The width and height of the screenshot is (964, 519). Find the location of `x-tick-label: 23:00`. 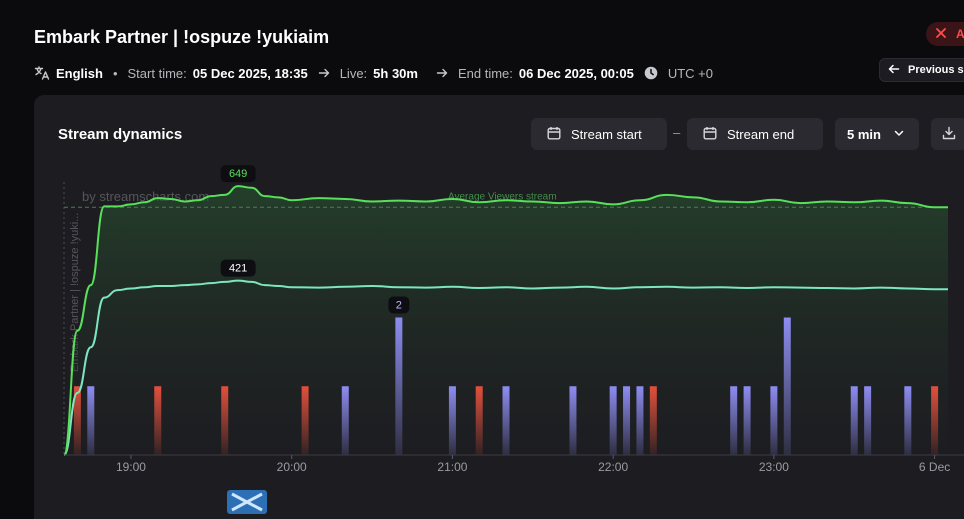

x-tick-label: 23:00 is located at coordinates (774, 467).